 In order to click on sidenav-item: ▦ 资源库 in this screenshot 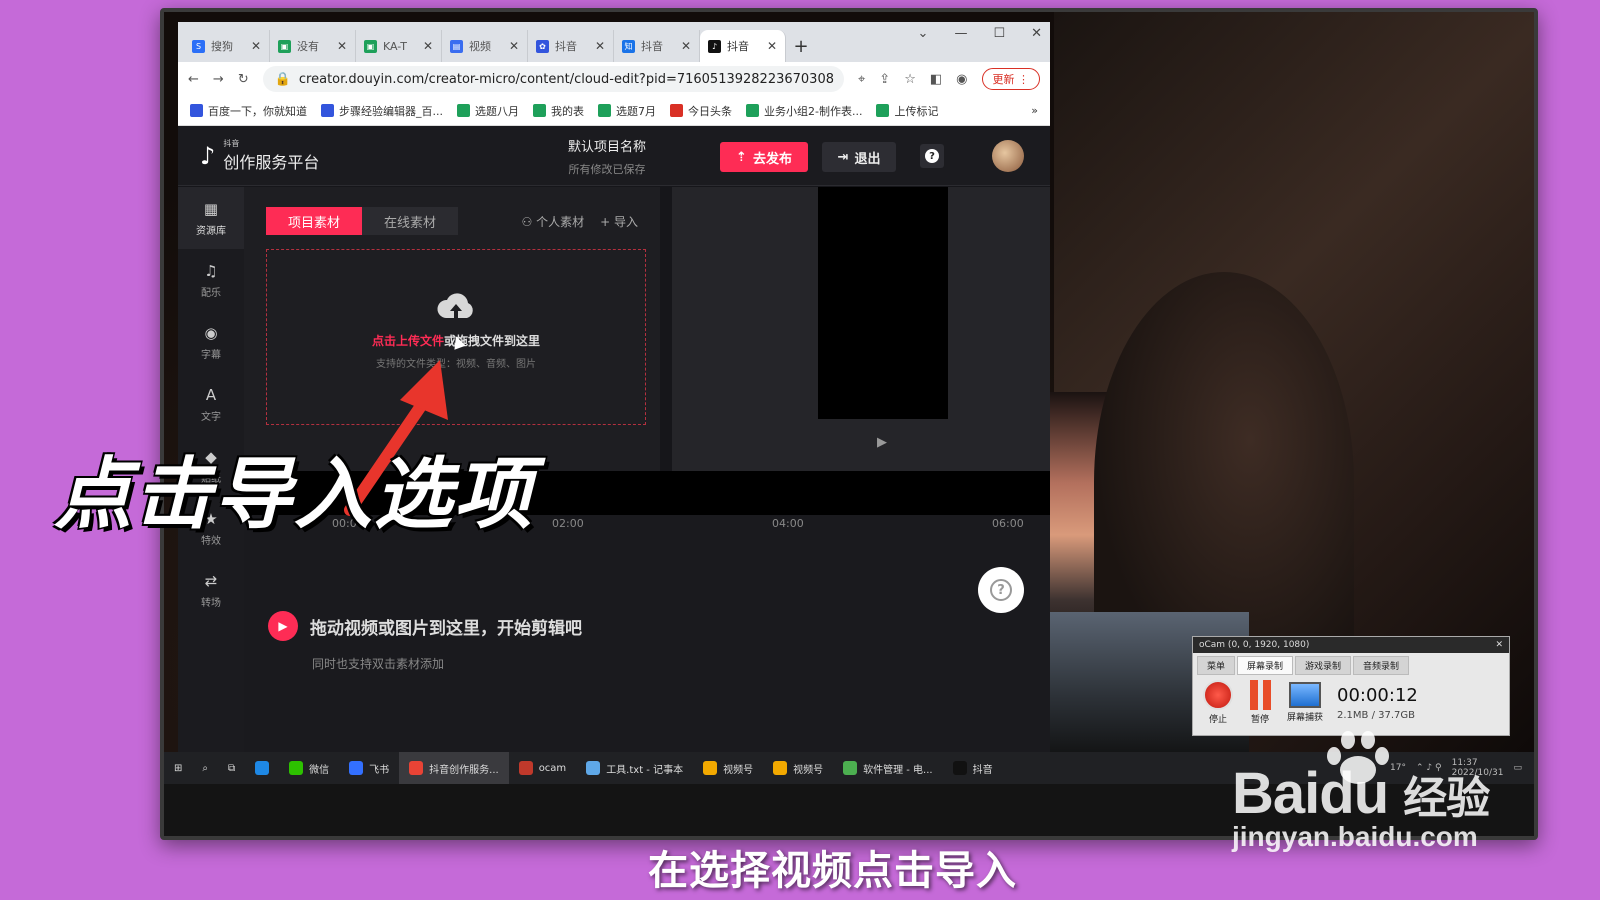, I will do `click(211, 218)`.